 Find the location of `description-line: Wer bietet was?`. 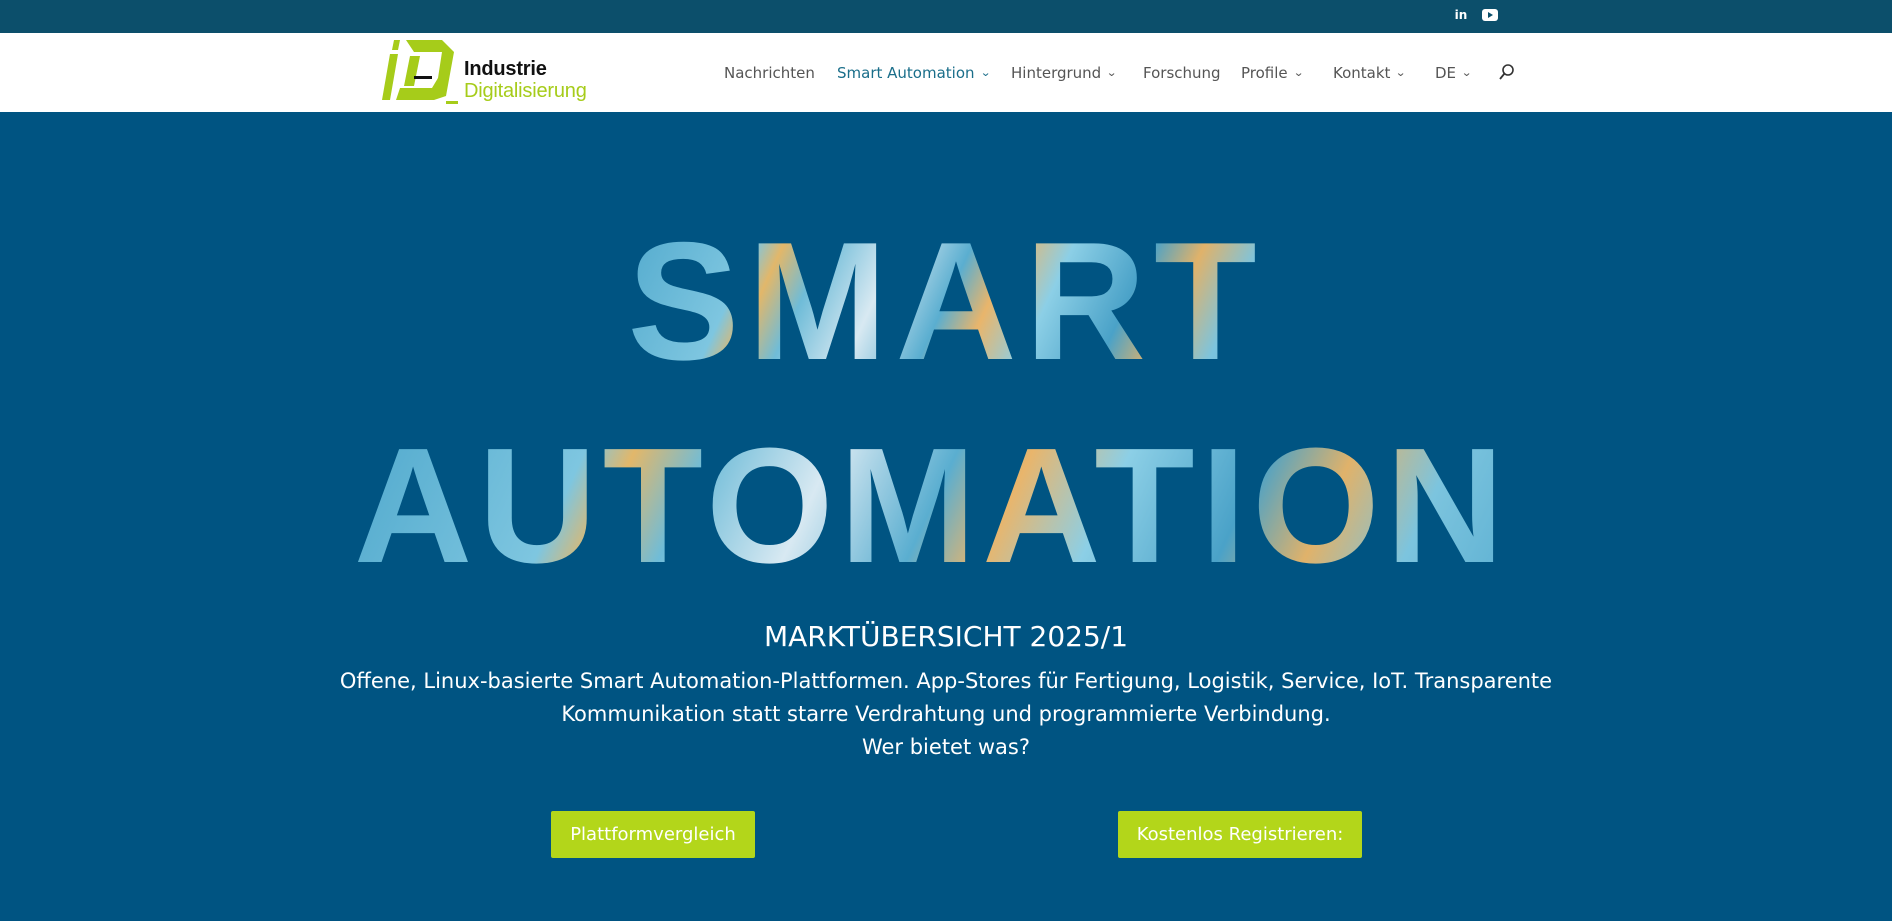

description-line: Wer bietet was? is located at coordinates (946, 747).